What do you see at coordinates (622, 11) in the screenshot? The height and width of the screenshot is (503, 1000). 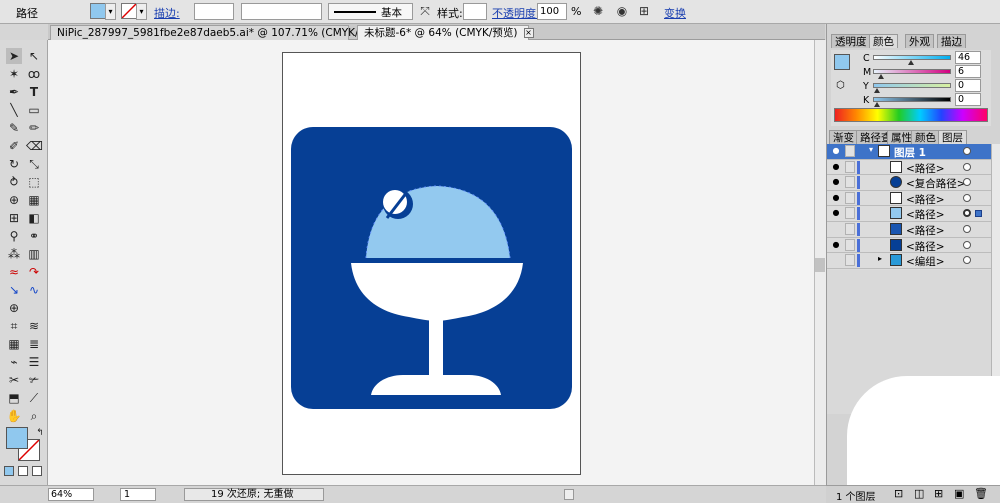 I see `isolate-group-icon: ◉` at bounding box center [622, 11].